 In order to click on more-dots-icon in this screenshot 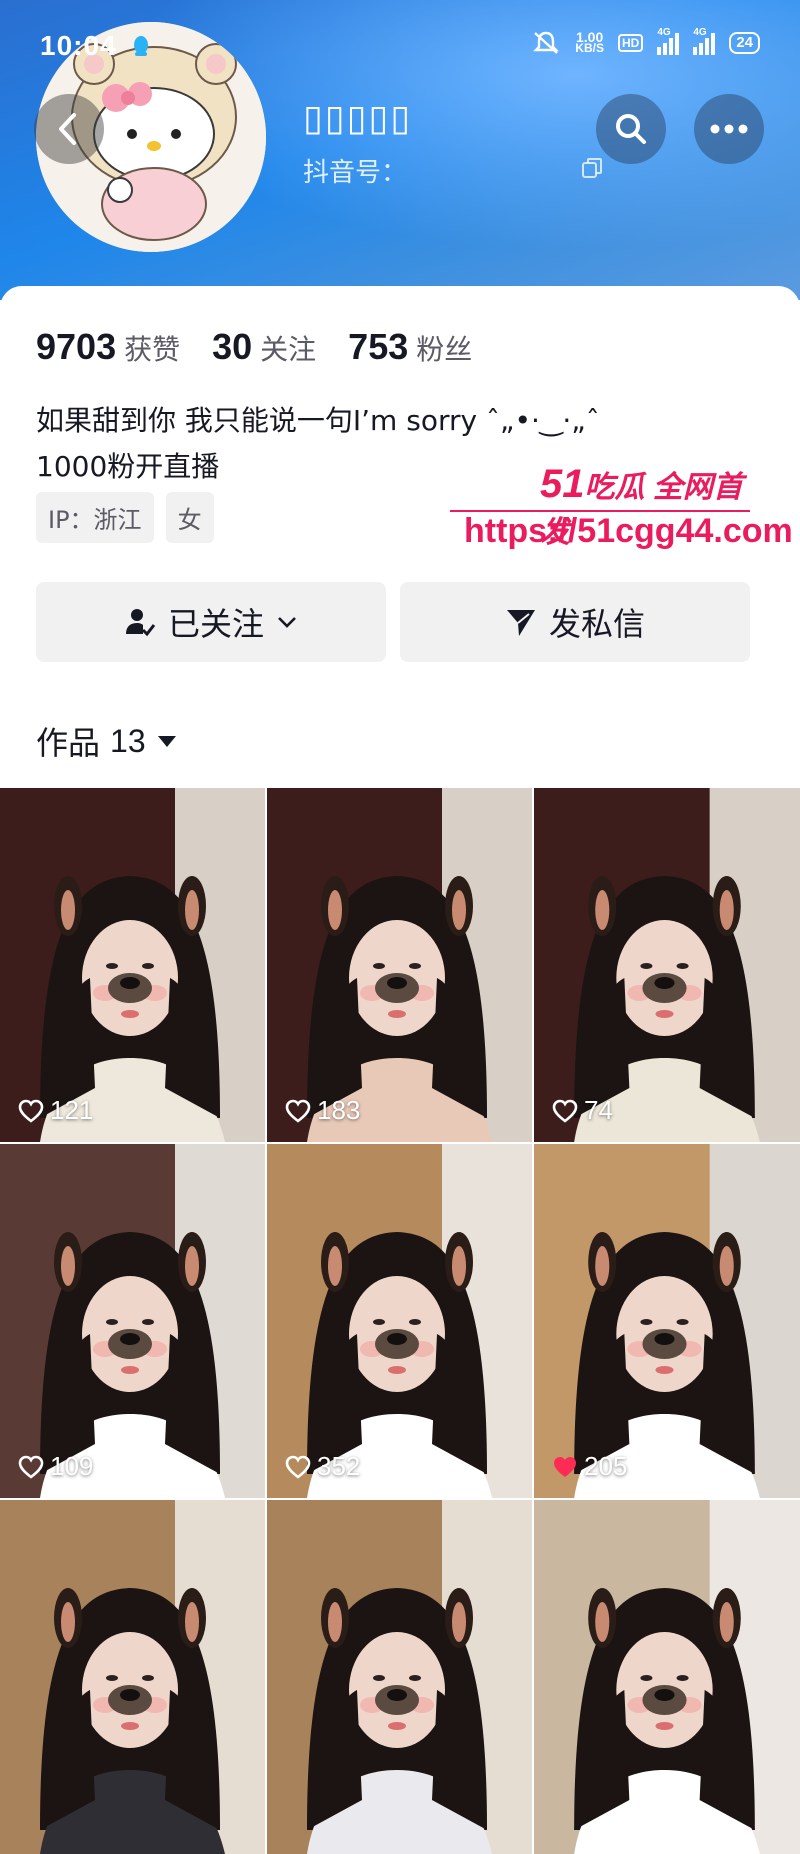, I will do `click(729, 129)`.